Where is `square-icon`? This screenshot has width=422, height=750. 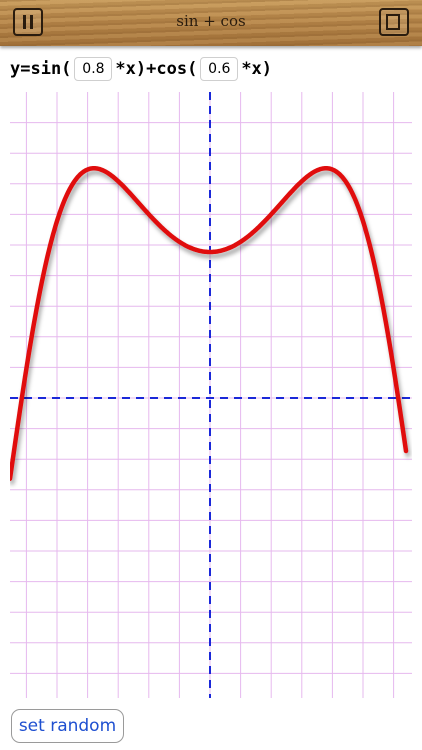
square-icon is located at coordinates (394, 22).